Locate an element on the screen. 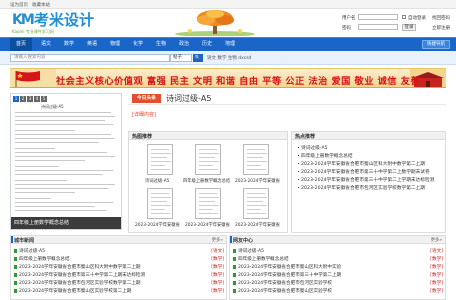 The width and height of the screenshot is (456, 300). page-selector: 12345 is located at coordinates (30, 99).